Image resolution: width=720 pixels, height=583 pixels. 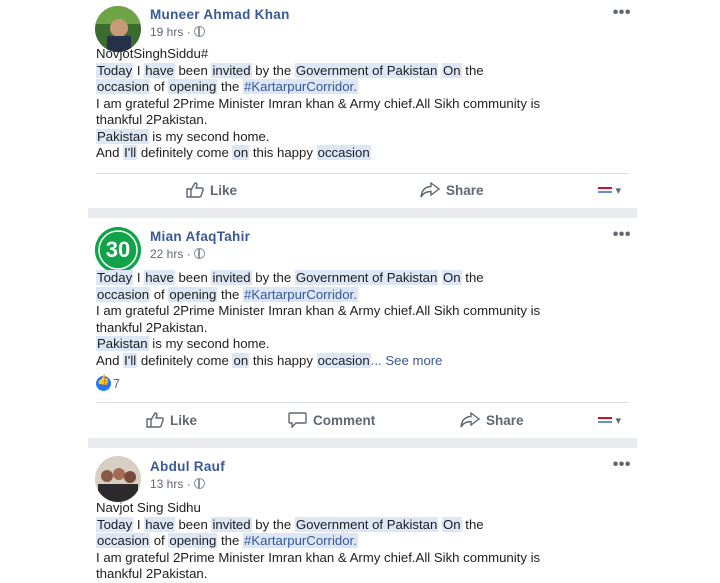 I want to click on avatar-number: 30, so click(x=118, y=249).